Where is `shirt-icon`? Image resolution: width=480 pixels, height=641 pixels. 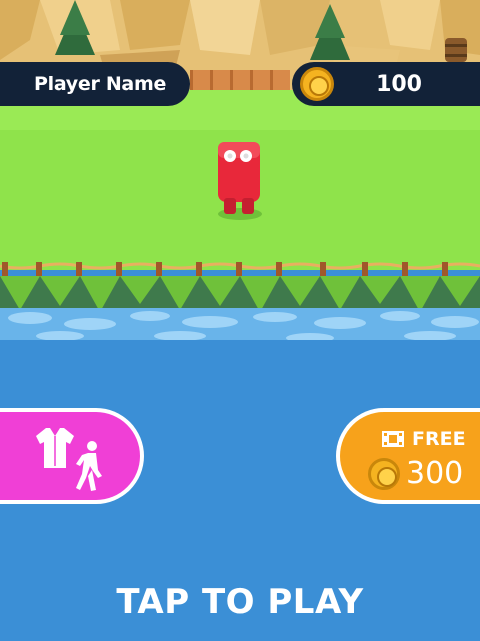 shirt-icon is located at coordinates (55, 448).